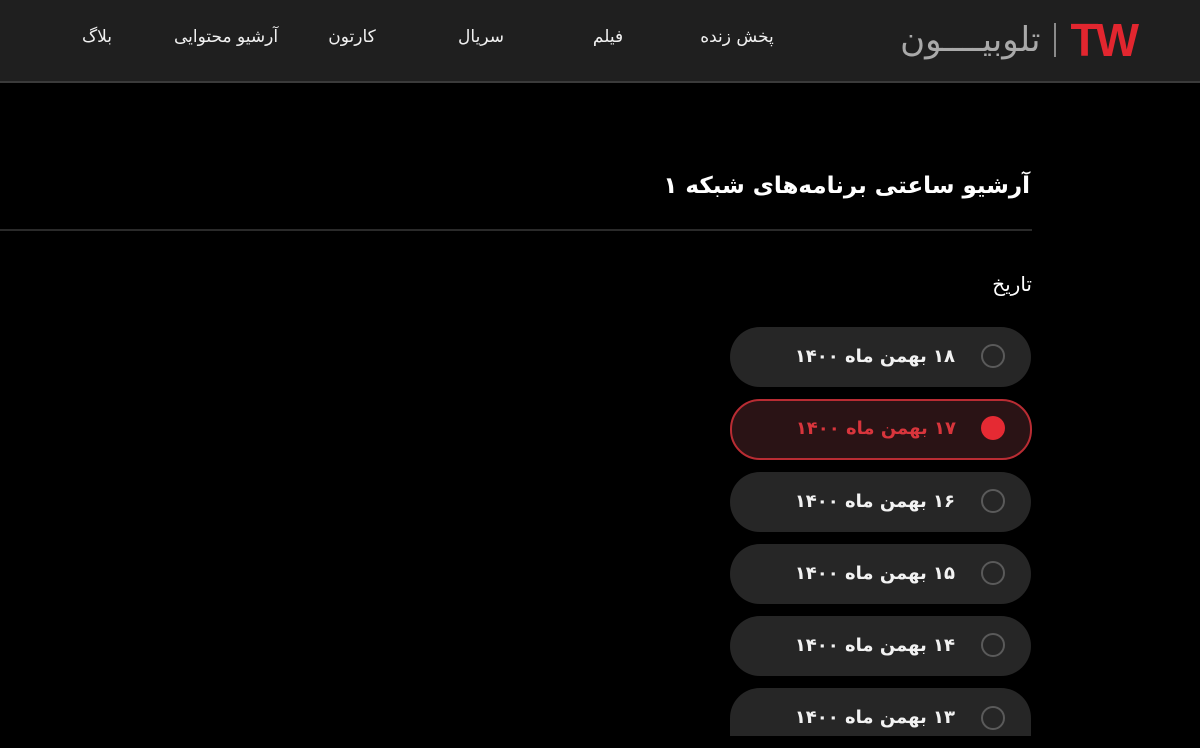 The height and width of the screenshot is (748, 1200). What do you see at coordinates (970, 40) in the screenshot?
I see `logo-wordmark: تلوبیــــون` at bounding box center [970, 40].